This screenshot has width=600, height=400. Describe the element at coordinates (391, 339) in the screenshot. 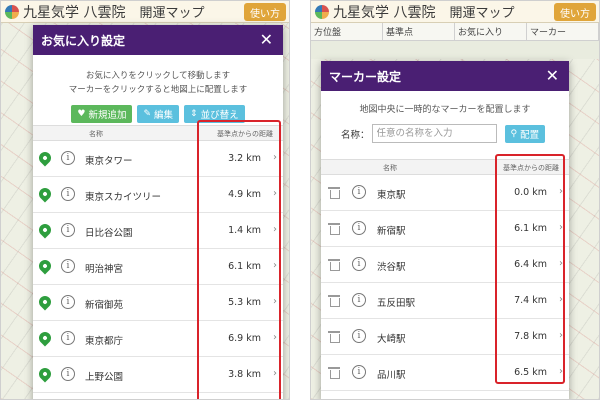

I see `item-name: 大崎駅` at that location.